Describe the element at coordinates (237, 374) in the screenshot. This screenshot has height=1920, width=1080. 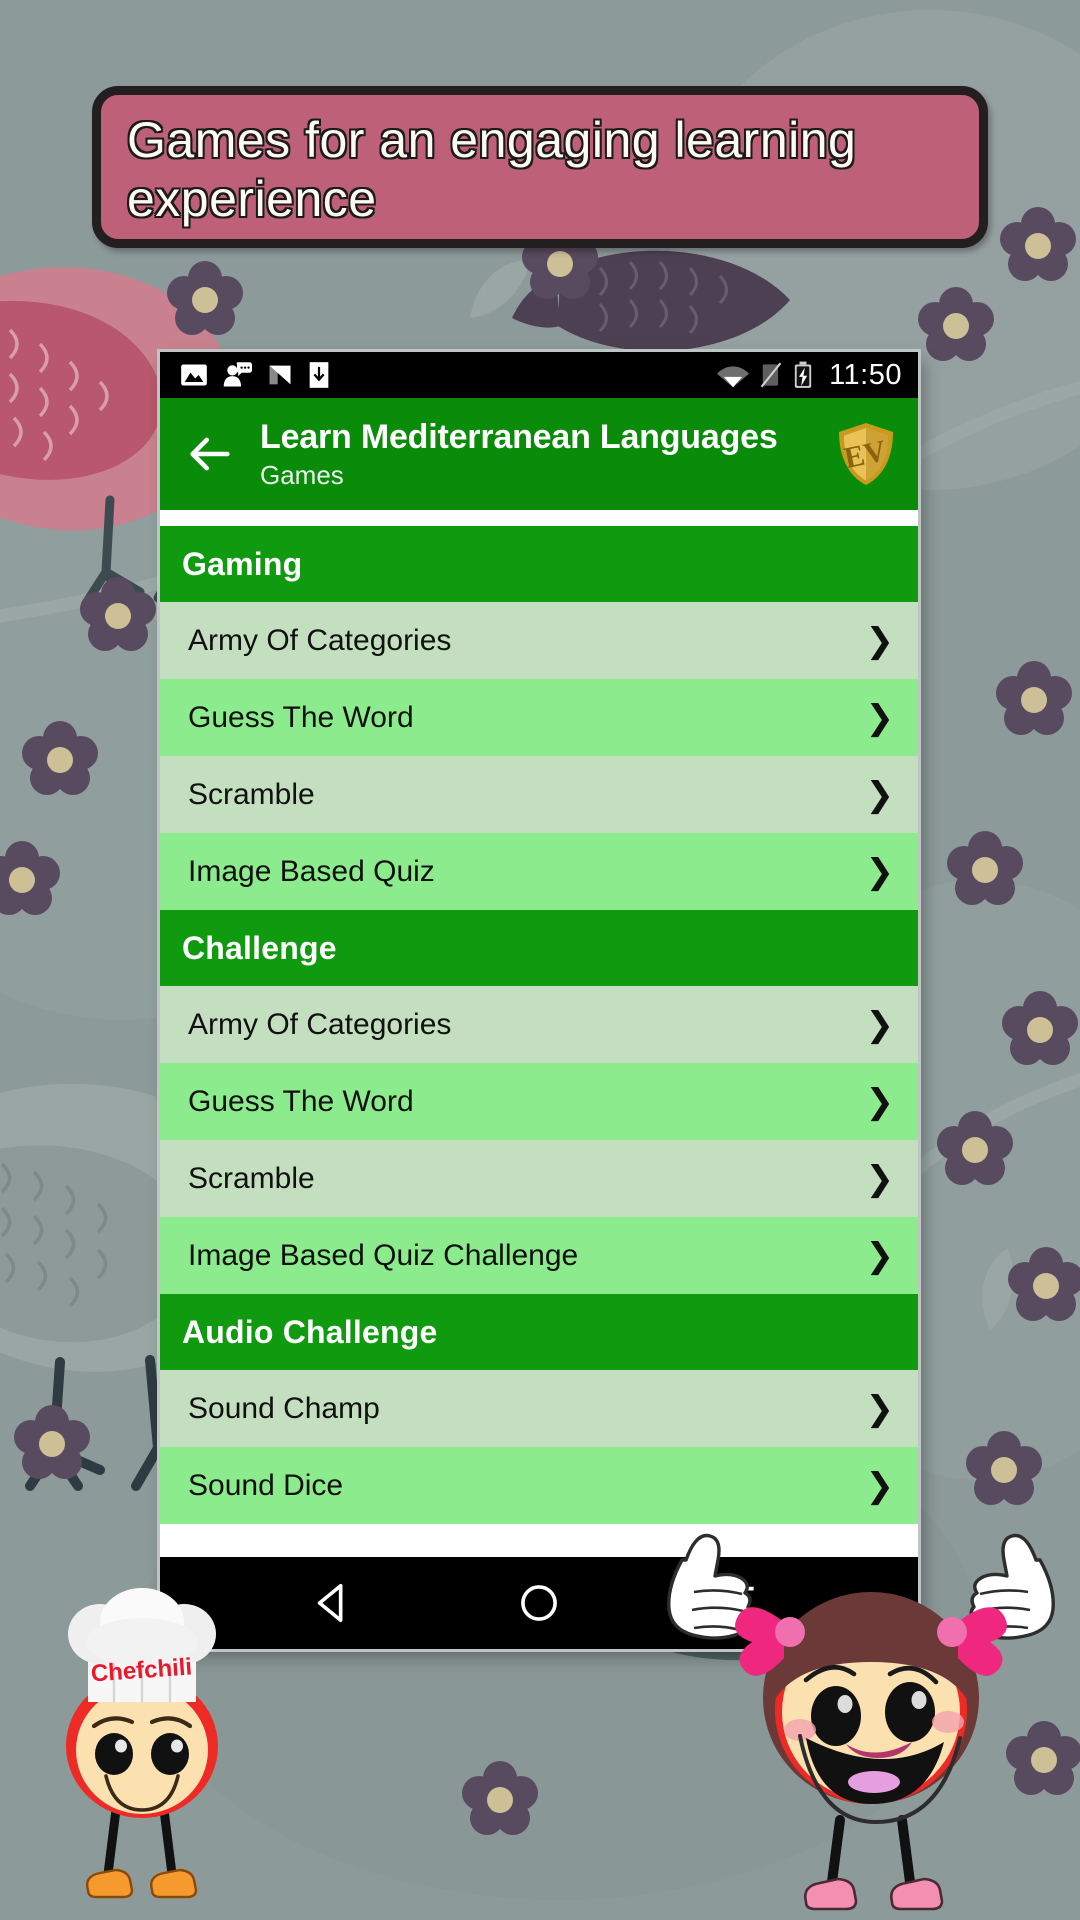
I see `speech-person-icon` at that location.